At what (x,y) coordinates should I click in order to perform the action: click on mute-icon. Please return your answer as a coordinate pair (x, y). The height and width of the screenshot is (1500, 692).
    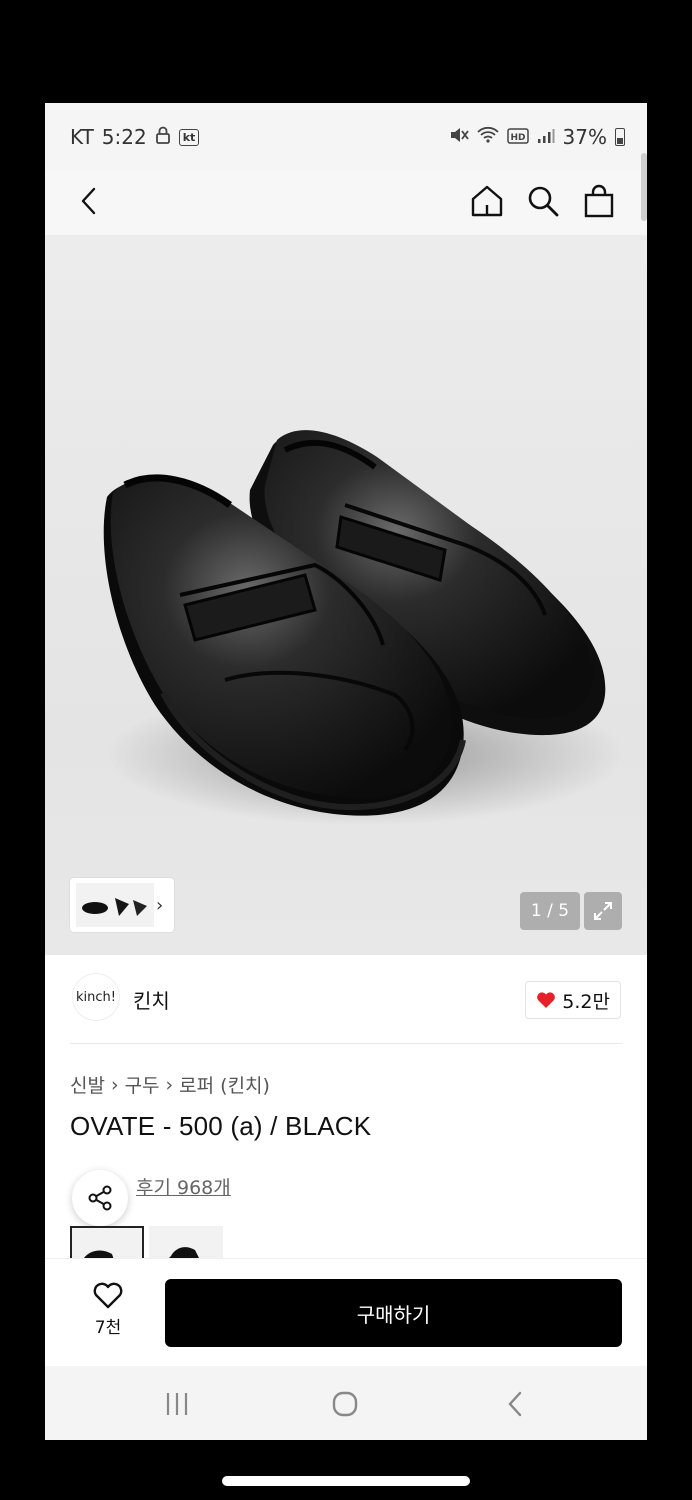
    Looking at the image, I should click on (459, 137).